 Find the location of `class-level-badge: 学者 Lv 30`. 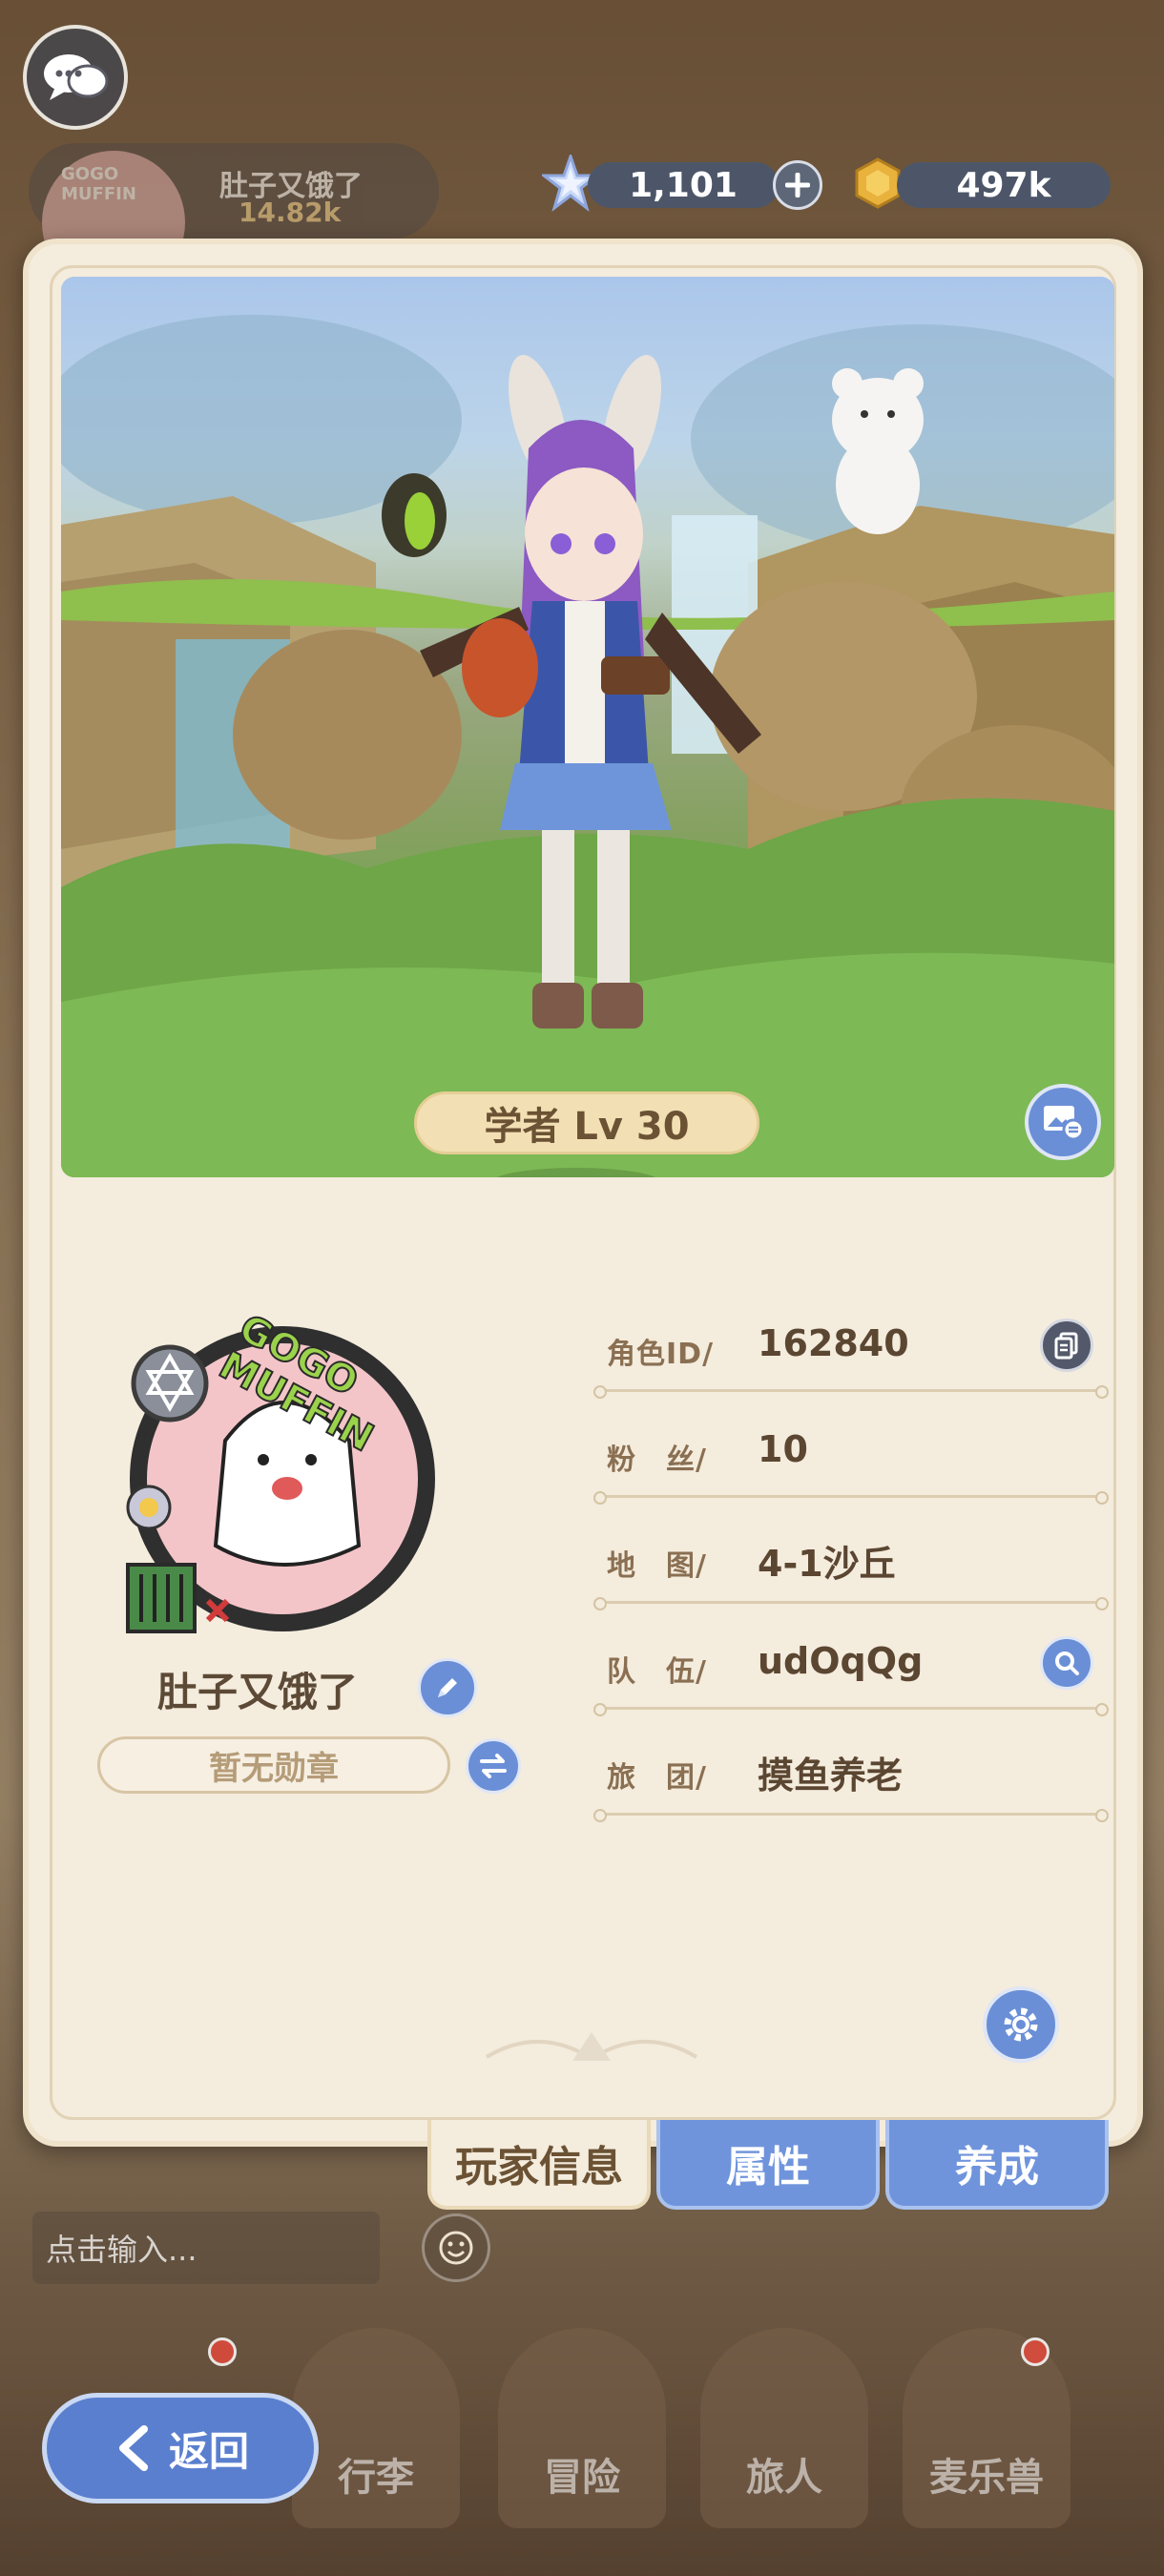

class-level-badge: 学者 Lv 30 is located at coordinates (587, 1122).